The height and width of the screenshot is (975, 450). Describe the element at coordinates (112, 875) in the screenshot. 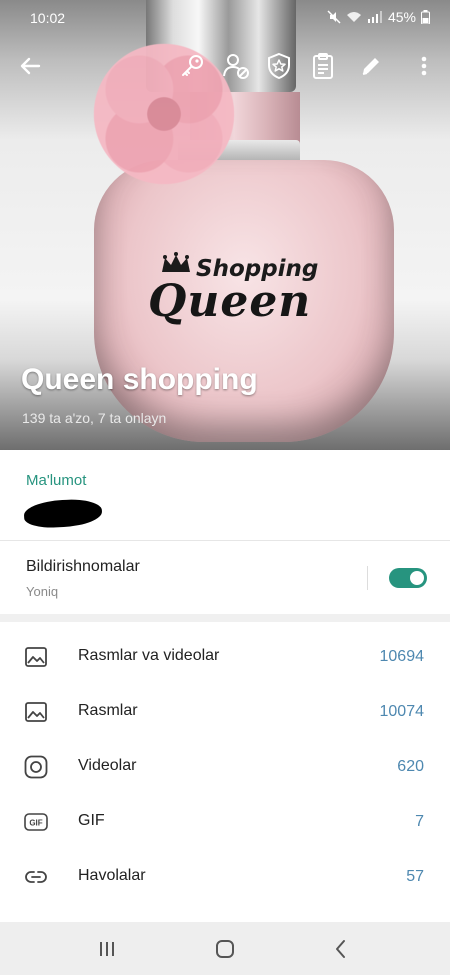

I see `media-label: Havolalar` at that location.